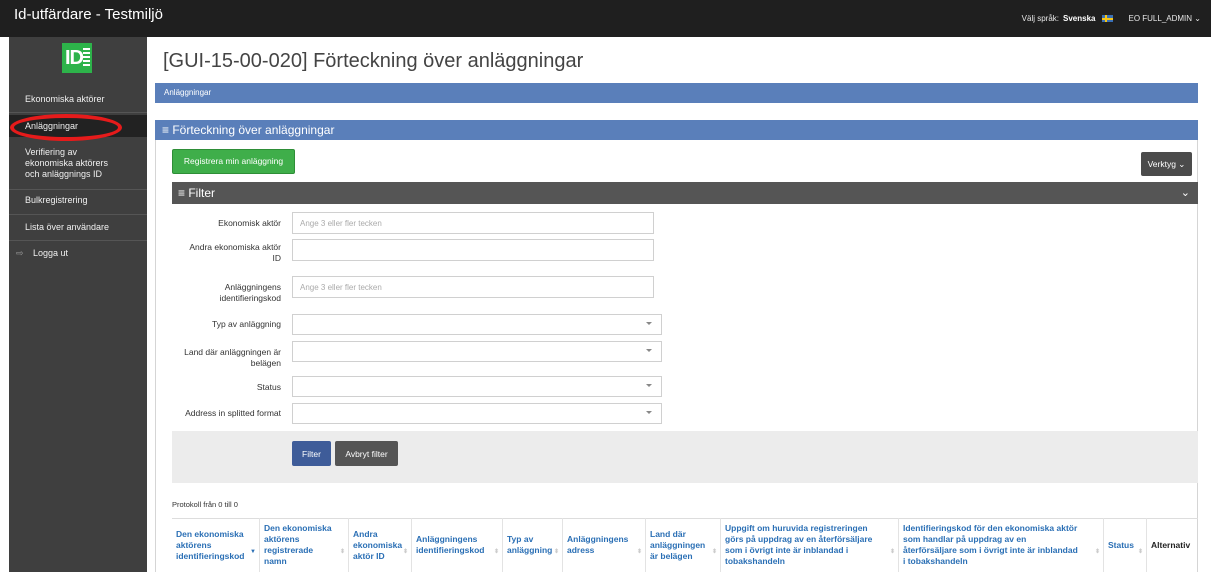  I want to click on column-header-options: Alternativ, so click(1172, 545).